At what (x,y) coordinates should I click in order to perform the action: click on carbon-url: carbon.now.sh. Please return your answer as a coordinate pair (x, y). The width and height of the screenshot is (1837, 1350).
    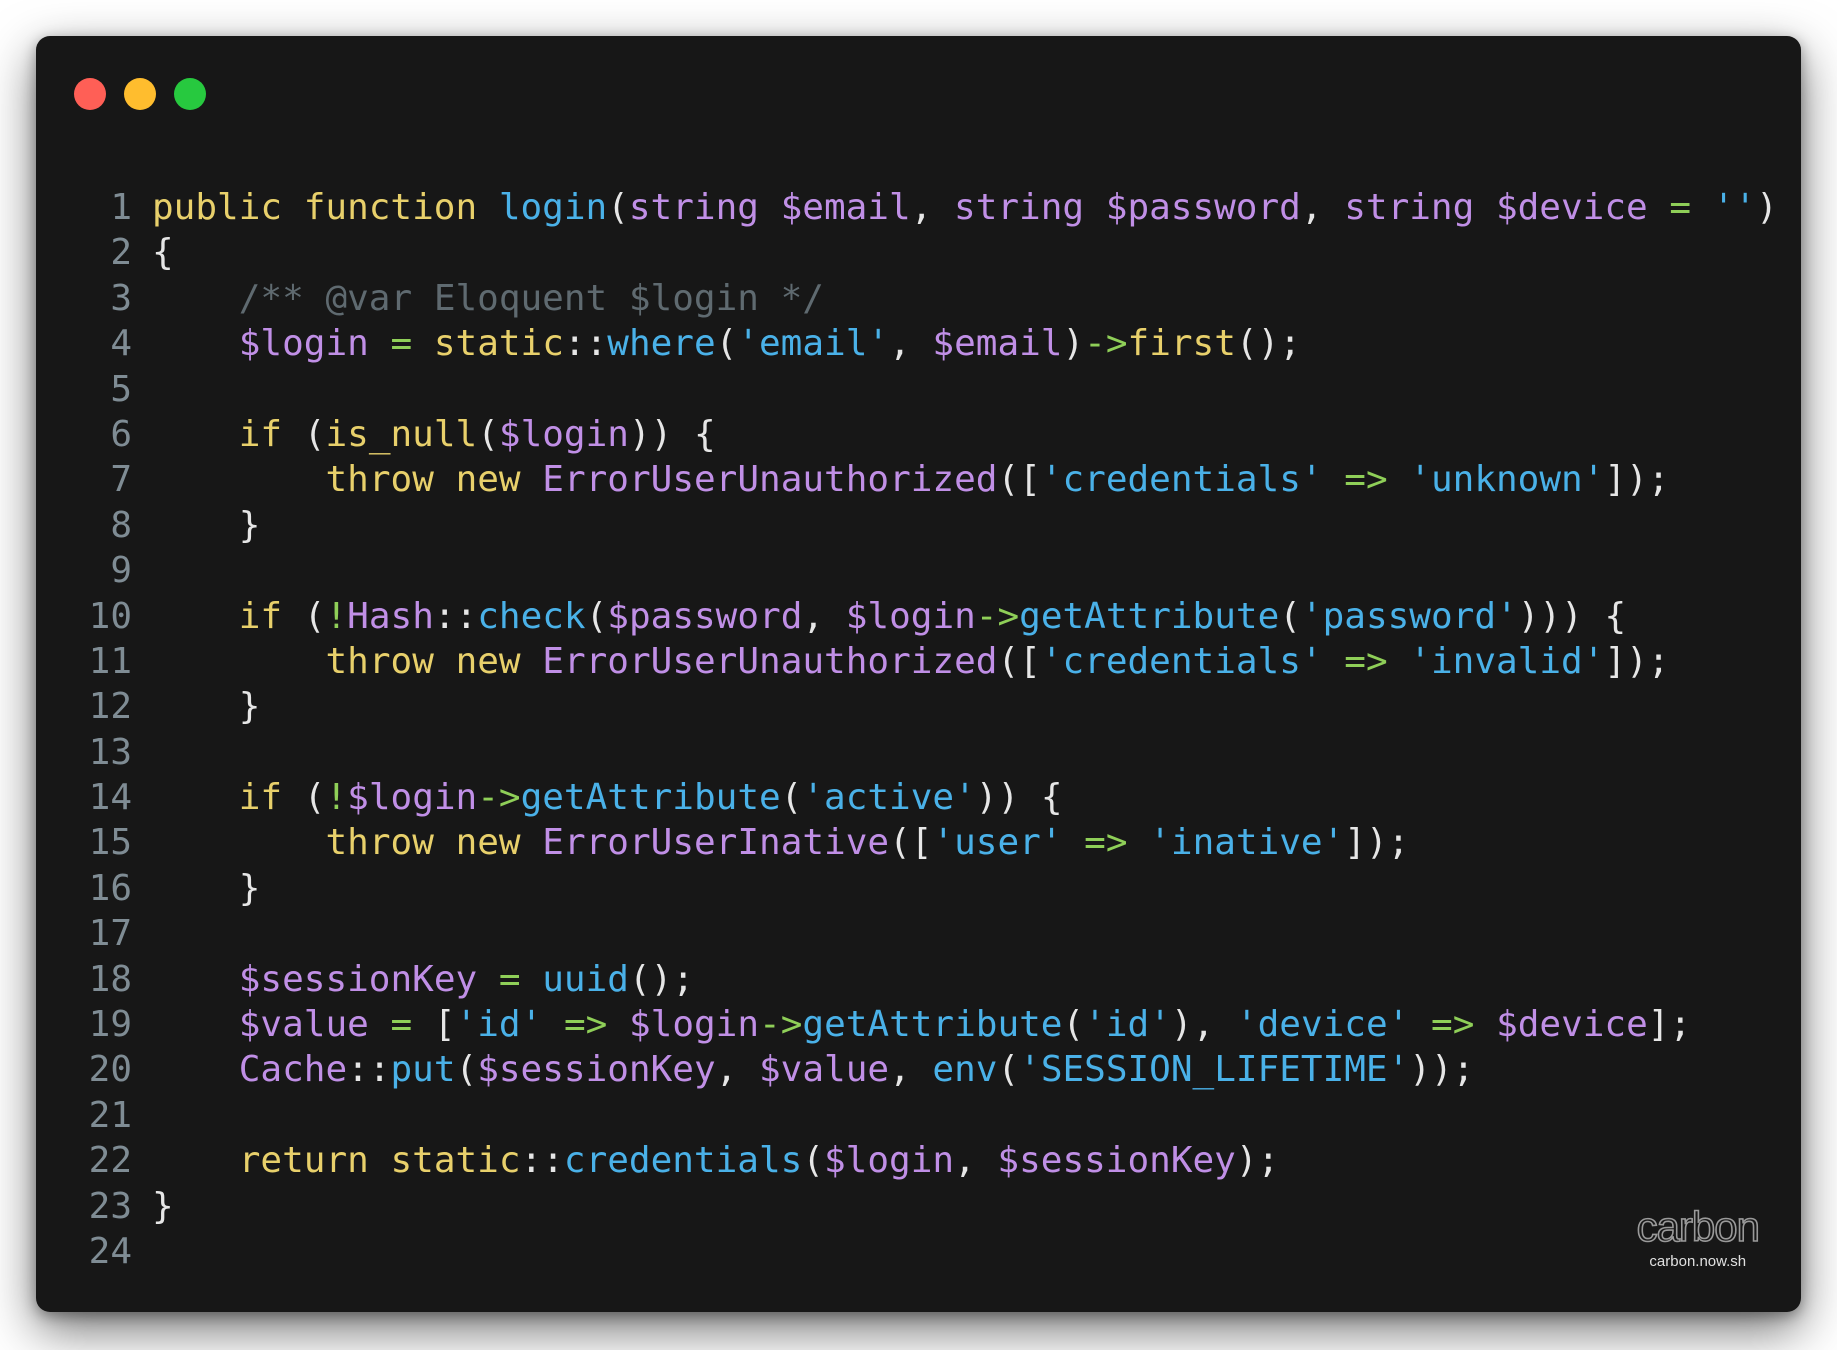
    Looking at the image, I should click on (1698, 1261).